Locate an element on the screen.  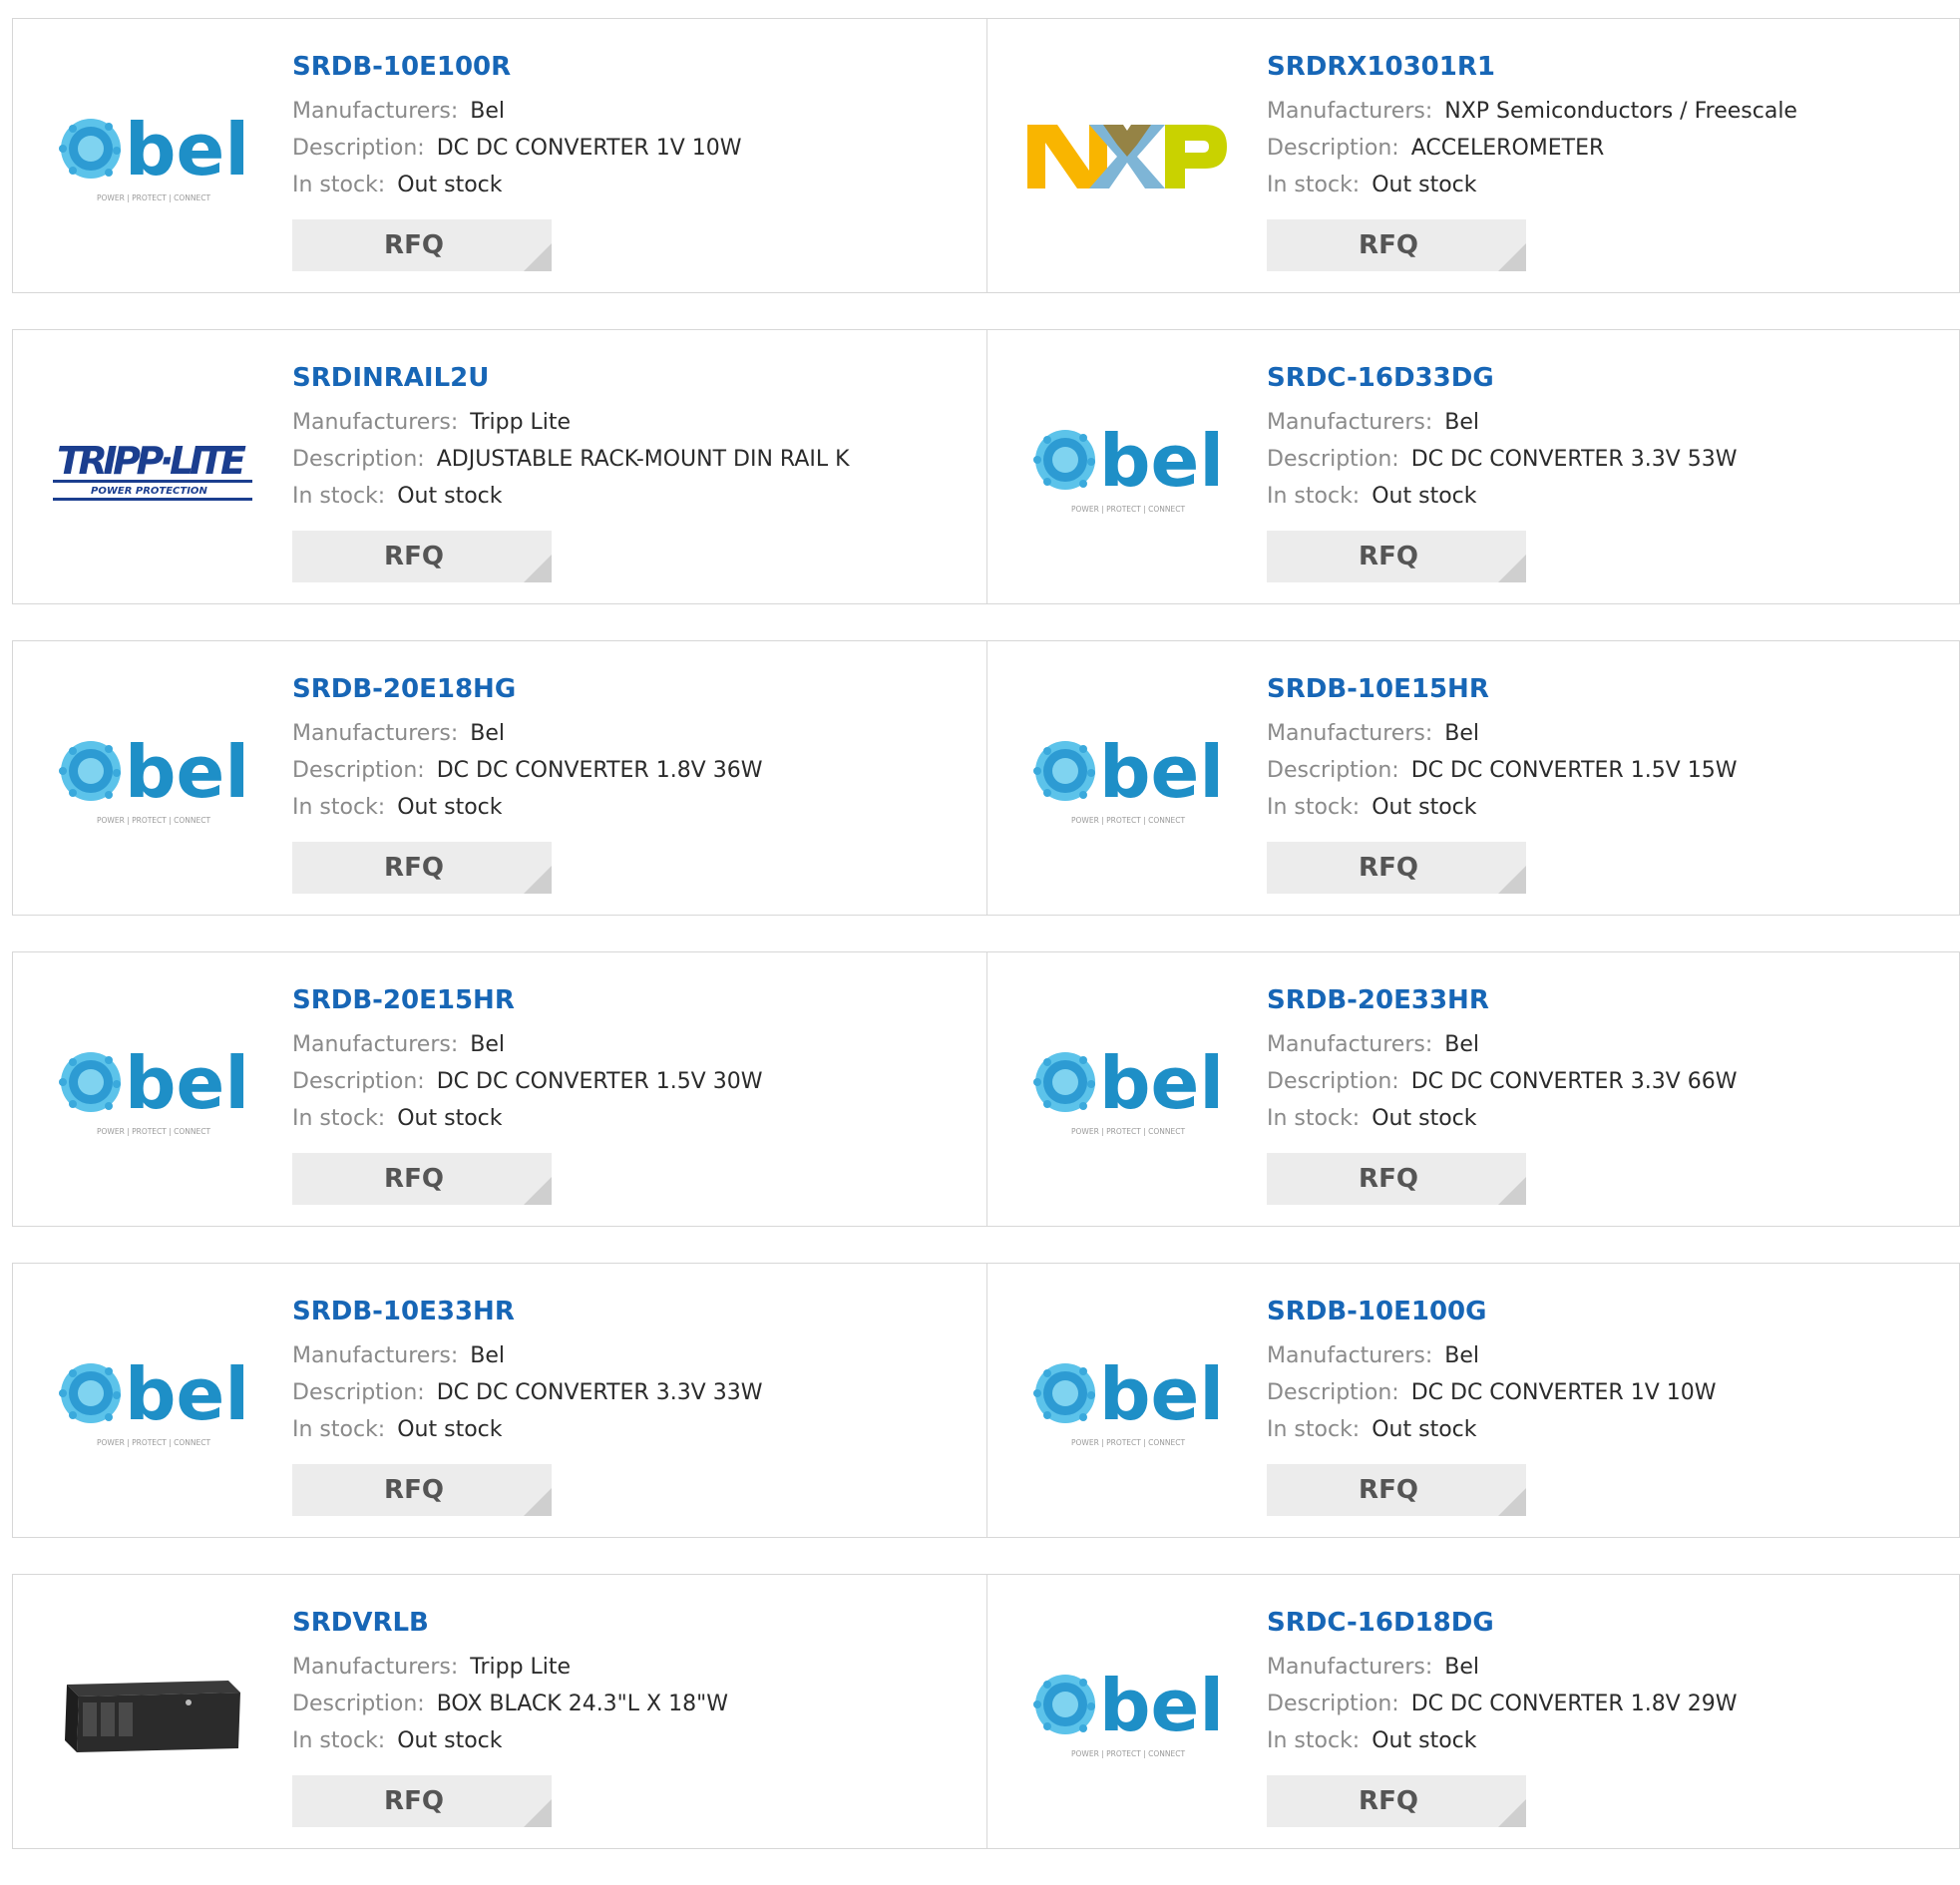
description-value: DC DC CONVERTER 1.5V 30W is located at coordinates (600, 1081).